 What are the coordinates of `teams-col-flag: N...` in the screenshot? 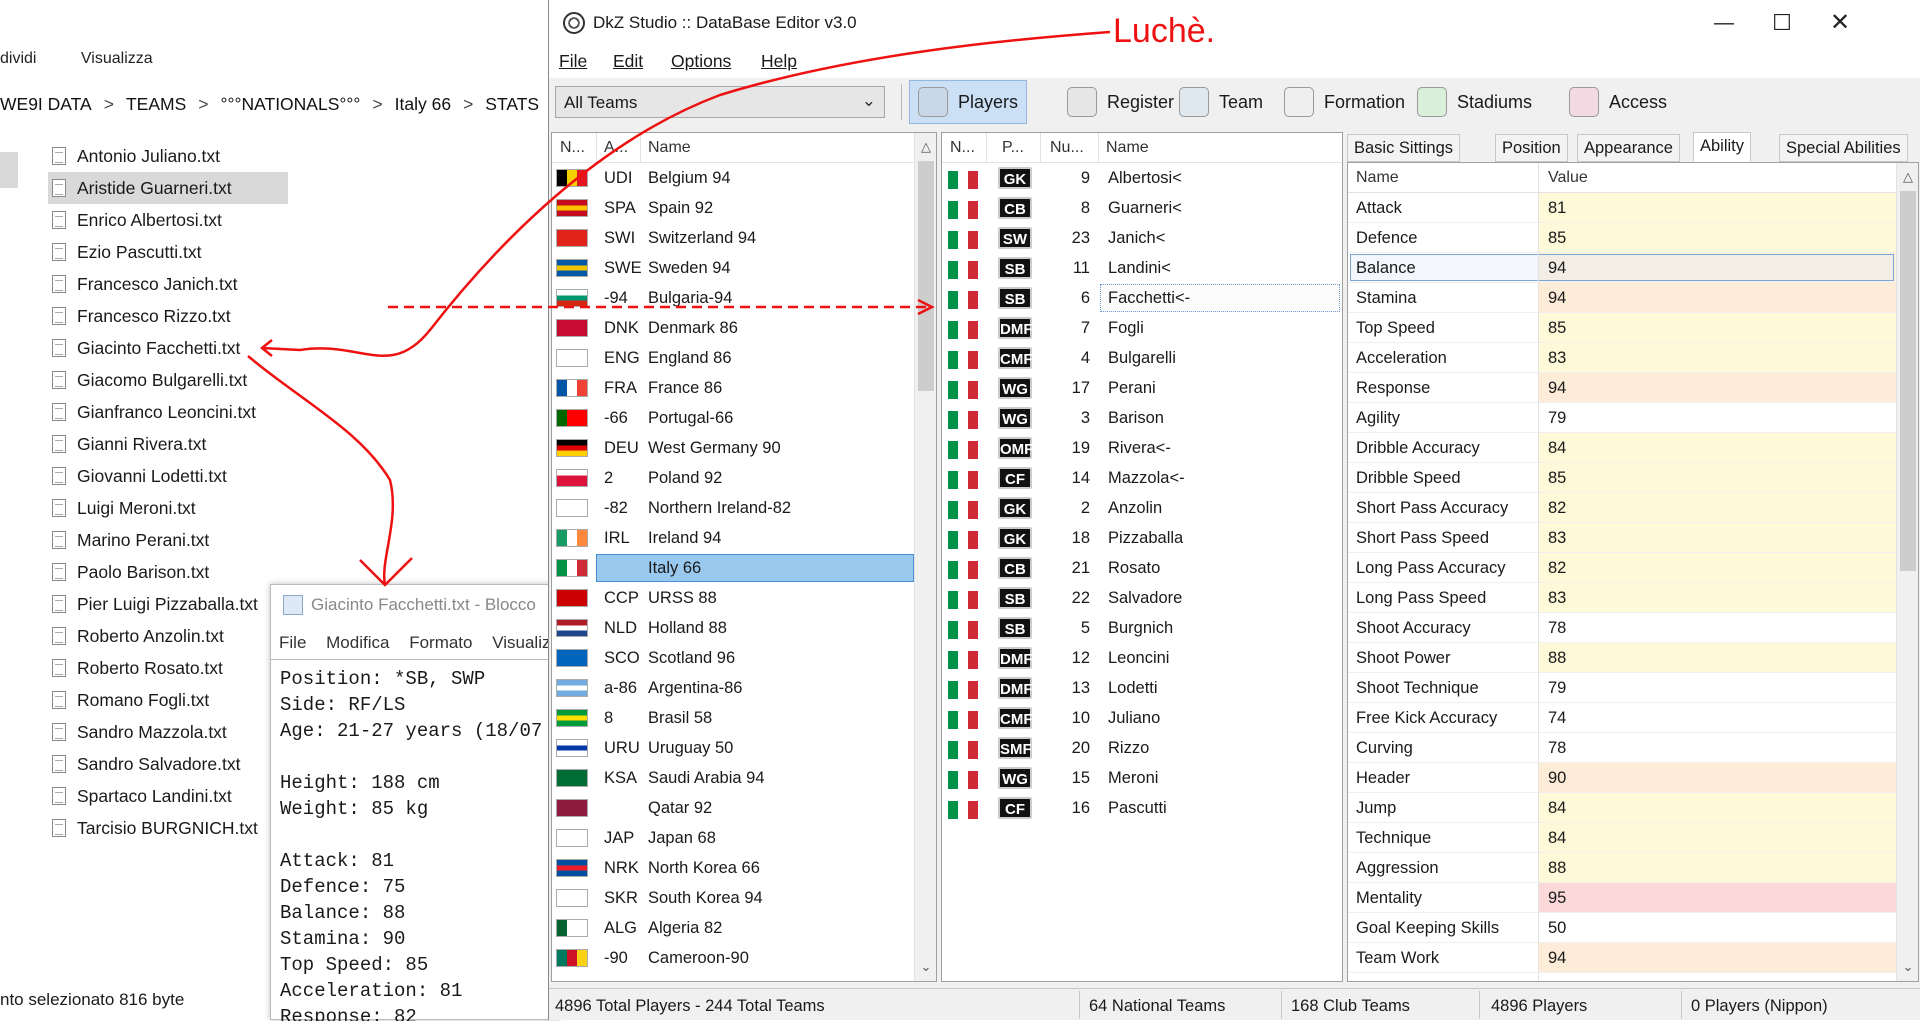 It's located at (578, 148).